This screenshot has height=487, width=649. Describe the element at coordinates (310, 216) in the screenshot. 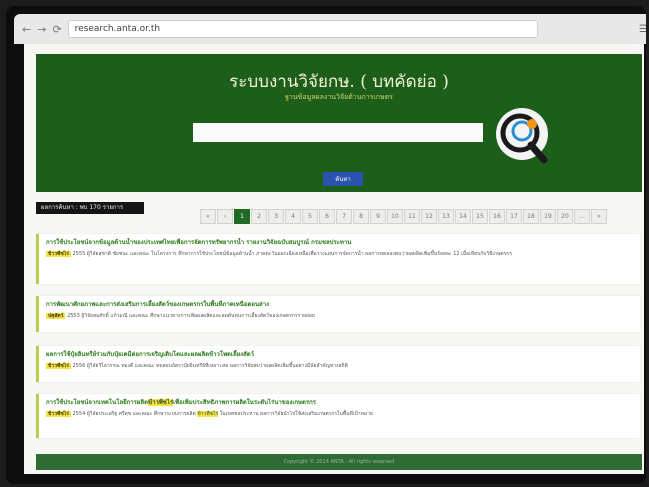

I see `page-link: 5` at that location.